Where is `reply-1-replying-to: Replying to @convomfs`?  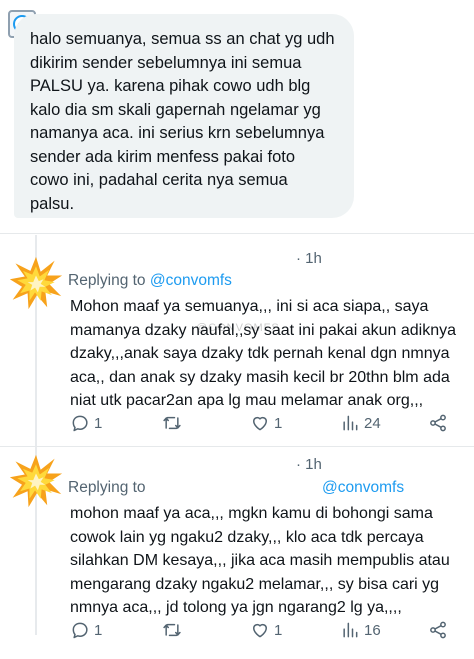
reply-1-replying-to: Replying to @convomfs is located at coordinates (150, 281).